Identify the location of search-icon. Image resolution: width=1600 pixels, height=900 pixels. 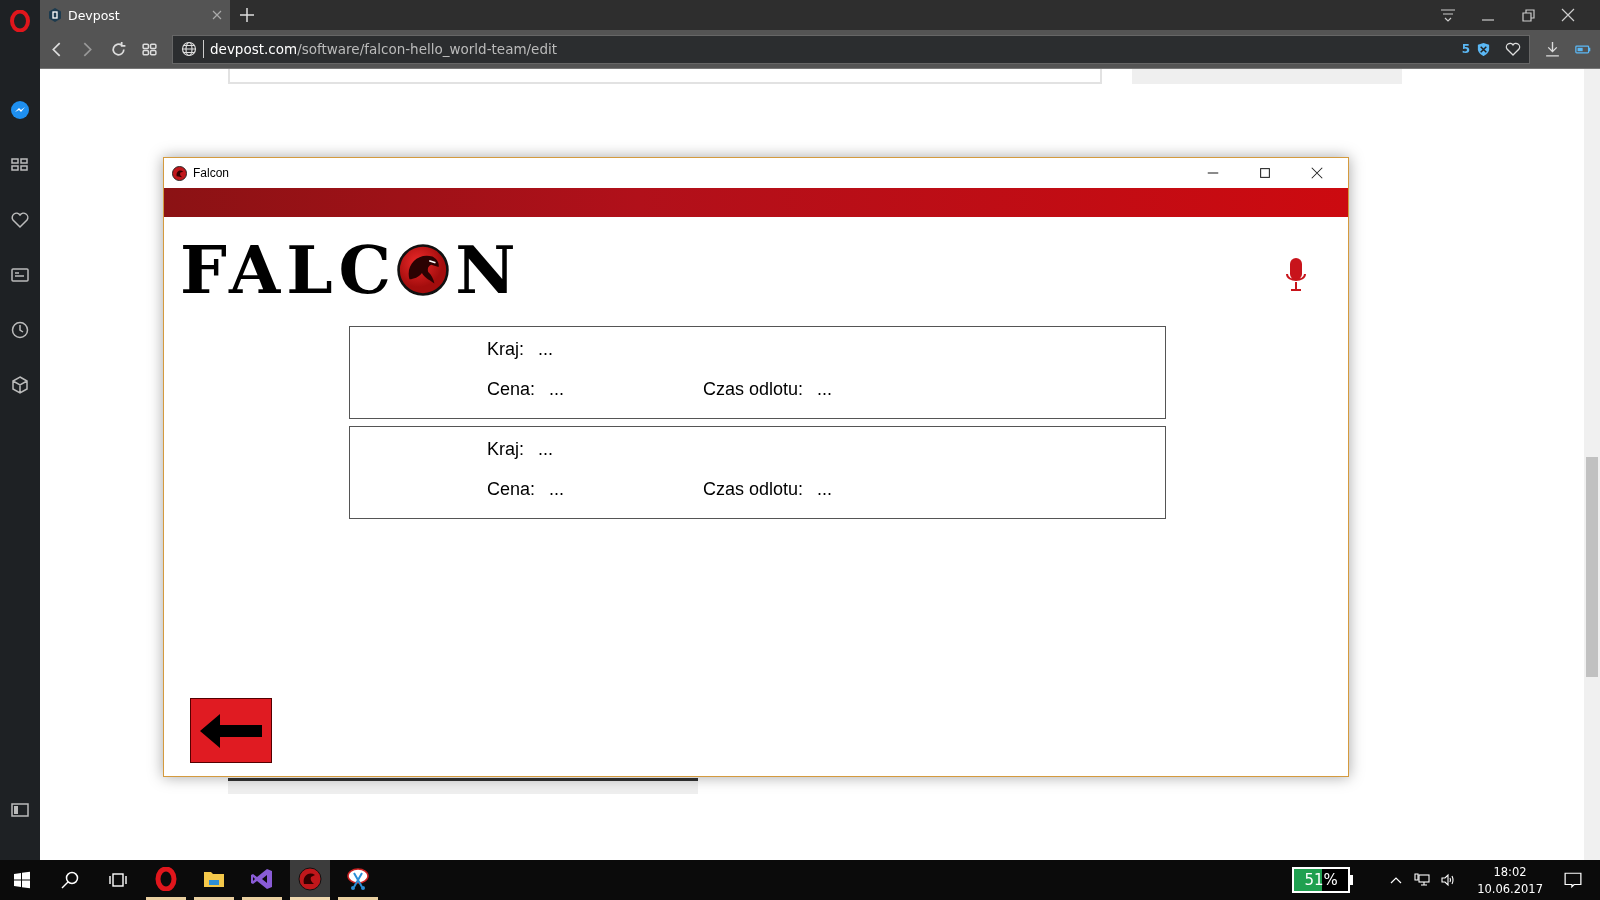
(70, 880).